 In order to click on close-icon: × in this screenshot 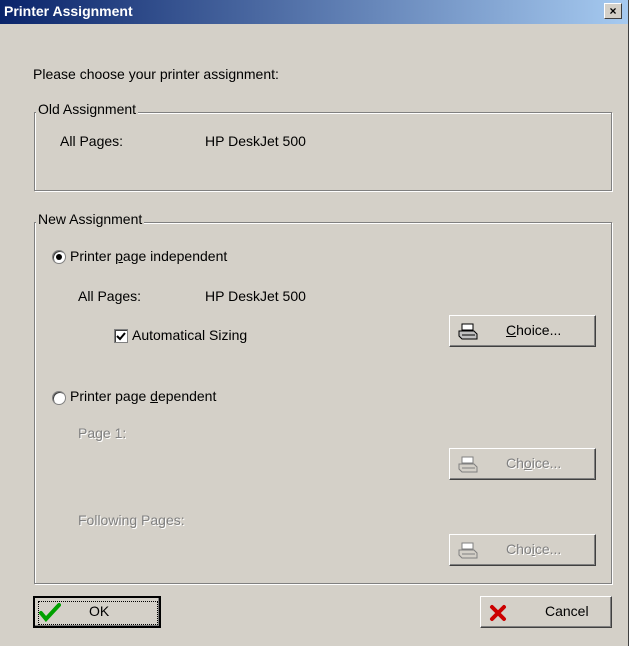, I will do `click(613, 11)`.